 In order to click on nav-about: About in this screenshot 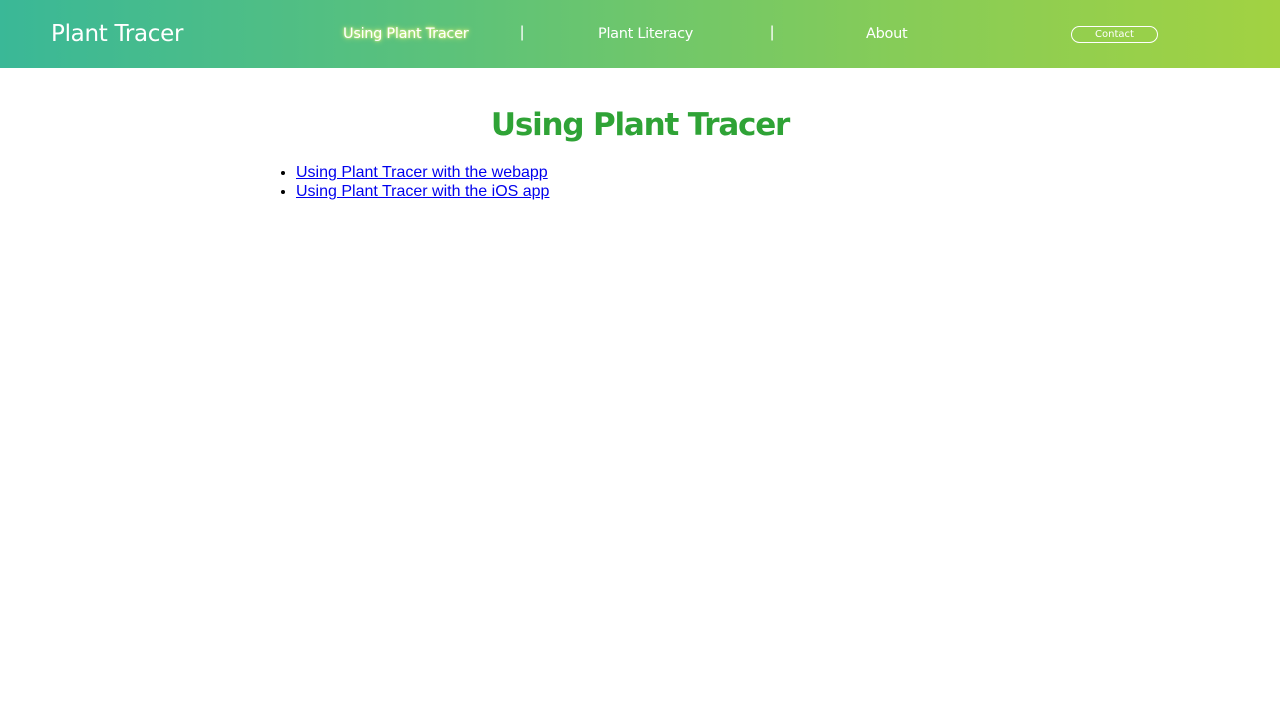, I will do `click(887, 34)`.